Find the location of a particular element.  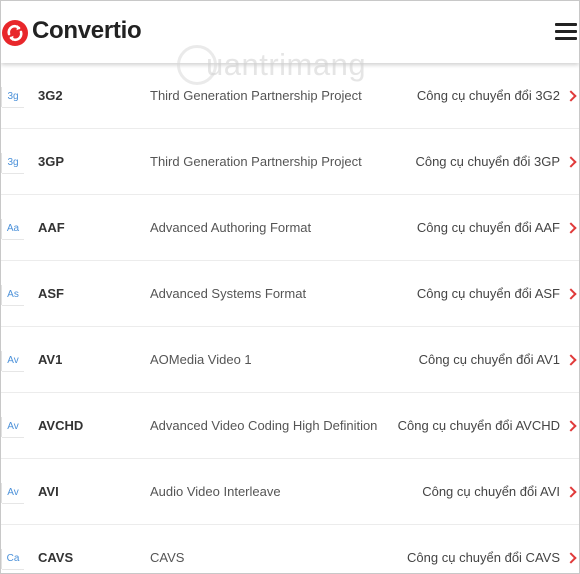

format-icon: Aa is located at coordinates (12, 229).